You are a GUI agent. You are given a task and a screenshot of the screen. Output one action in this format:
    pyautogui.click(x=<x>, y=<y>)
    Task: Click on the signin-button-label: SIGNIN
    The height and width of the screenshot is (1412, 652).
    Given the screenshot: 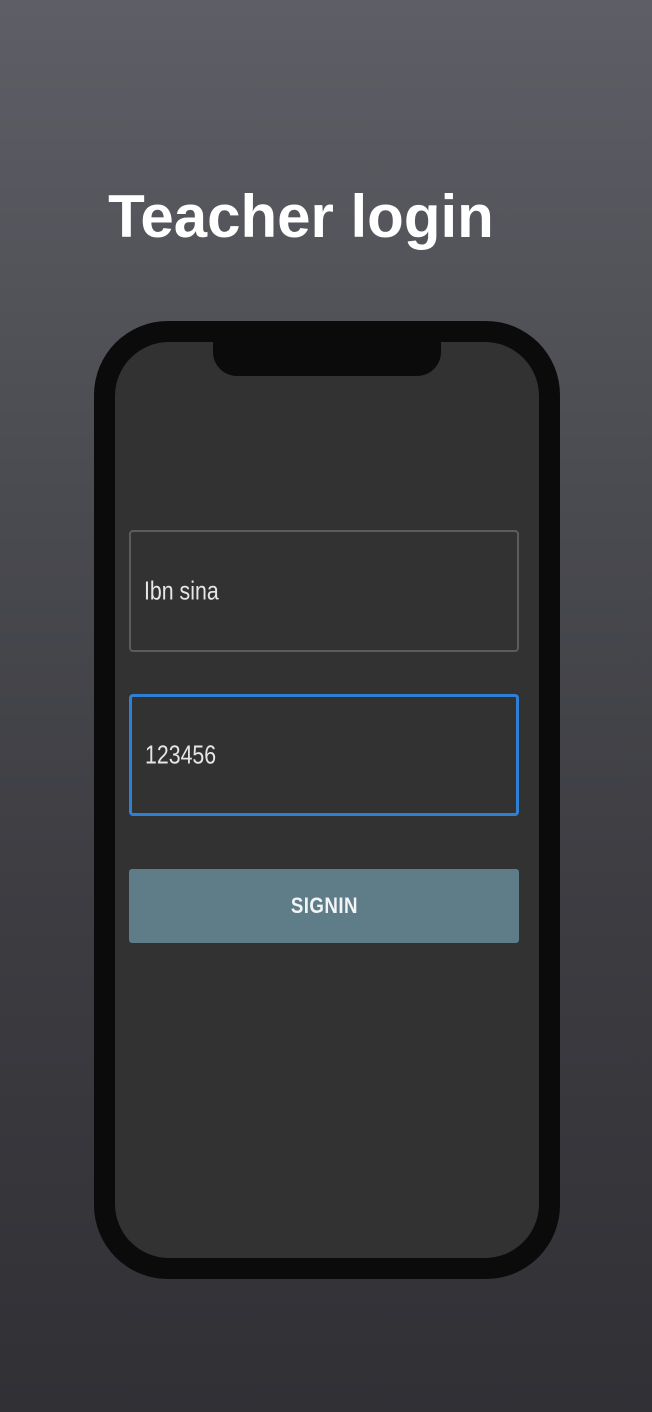 What is the action you would take?
    pyautogui.click(x=324, y=905)
    